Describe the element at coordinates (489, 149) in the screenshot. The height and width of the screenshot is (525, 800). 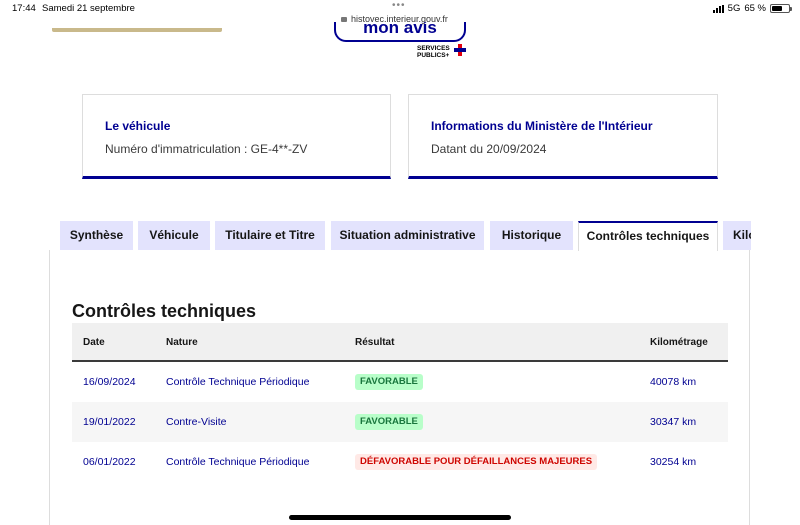
I see `ministry-date-text: Datant du 20/09/2024` at that location.